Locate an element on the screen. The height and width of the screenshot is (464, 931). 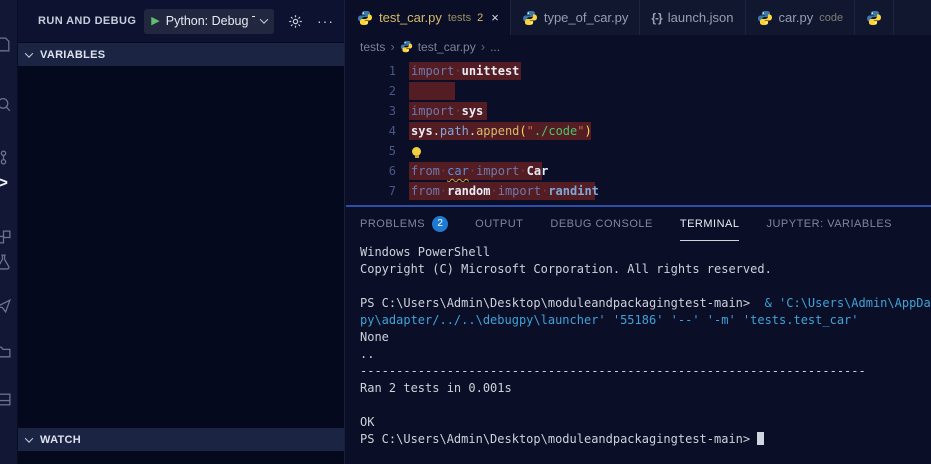
line-number: 7 is located at coordinates (392, 191).